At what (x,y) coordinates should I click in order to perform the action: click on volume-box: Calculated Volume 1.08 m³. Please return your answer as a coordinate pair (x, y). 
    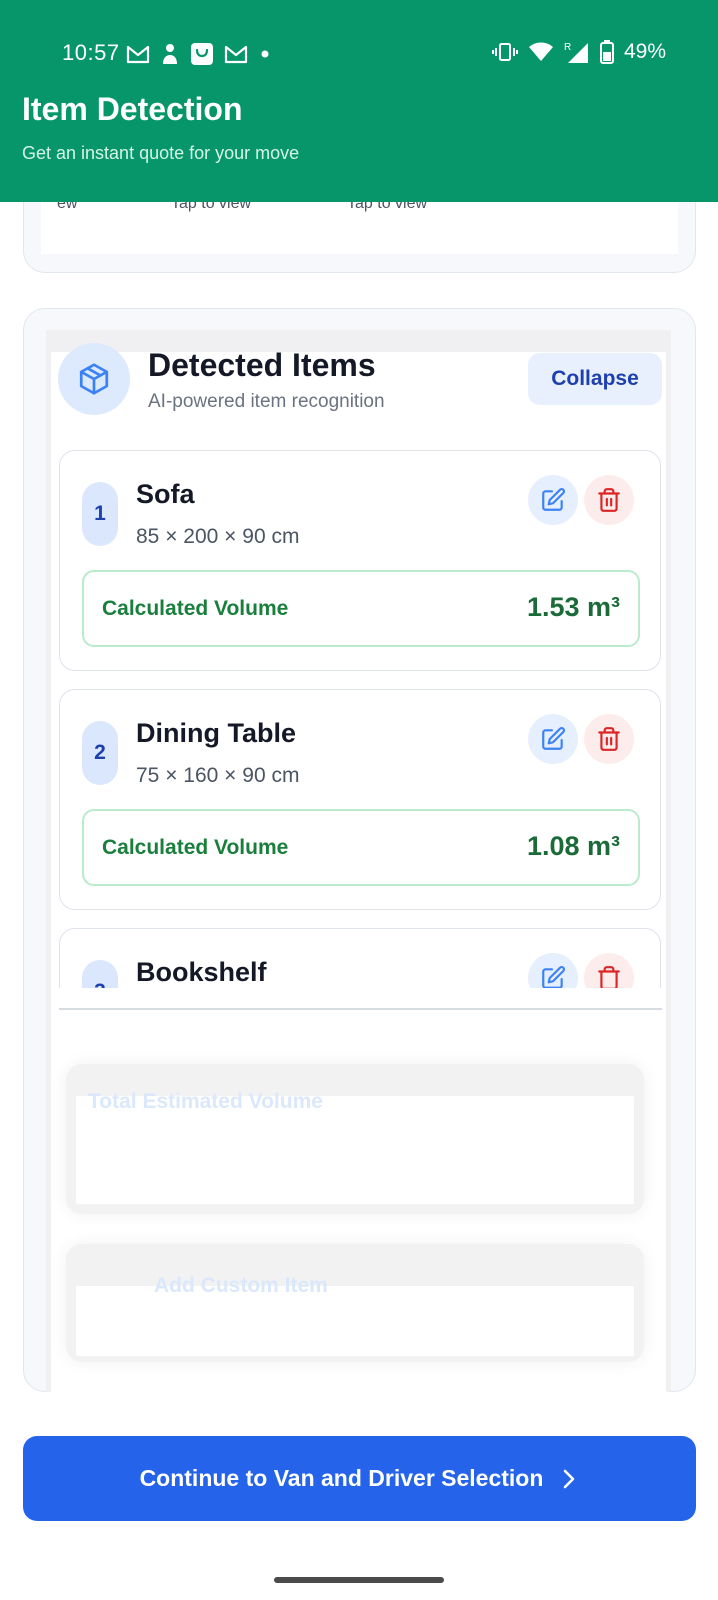
    Looking at the image, I should click on (361, 847).